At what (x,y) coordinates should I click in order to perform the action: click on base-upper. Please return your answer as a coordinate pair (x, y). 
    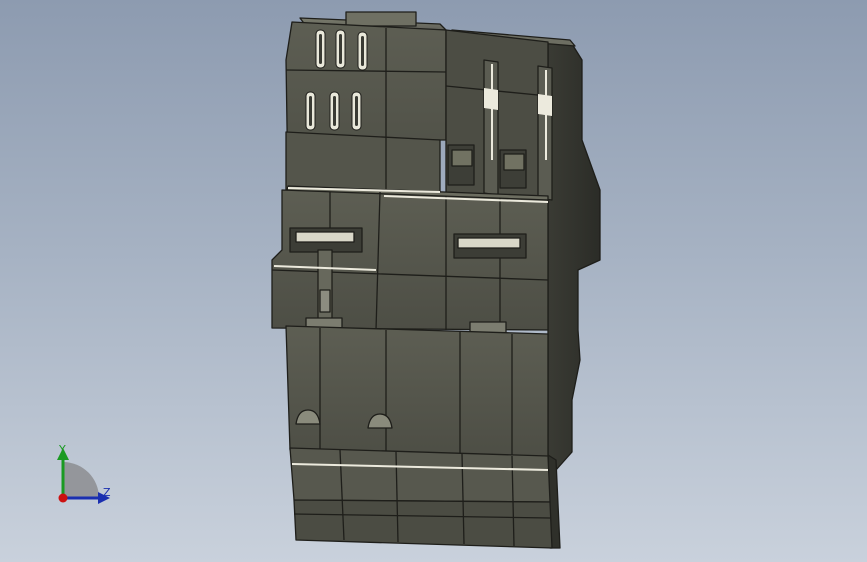
    Looking at the image, I should click on (420, 475).